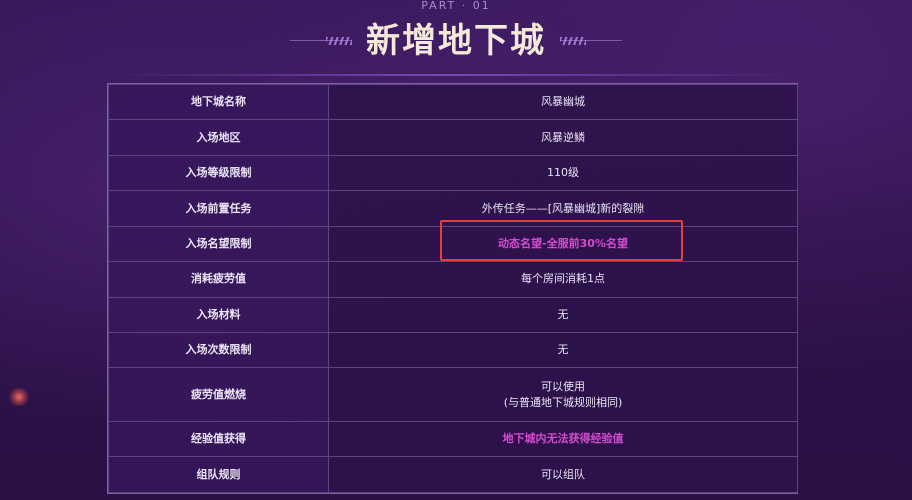  Describe the element at coordinates (563, 173) in the screenshot. I see `row-value-level-limit: 110级` at that location.